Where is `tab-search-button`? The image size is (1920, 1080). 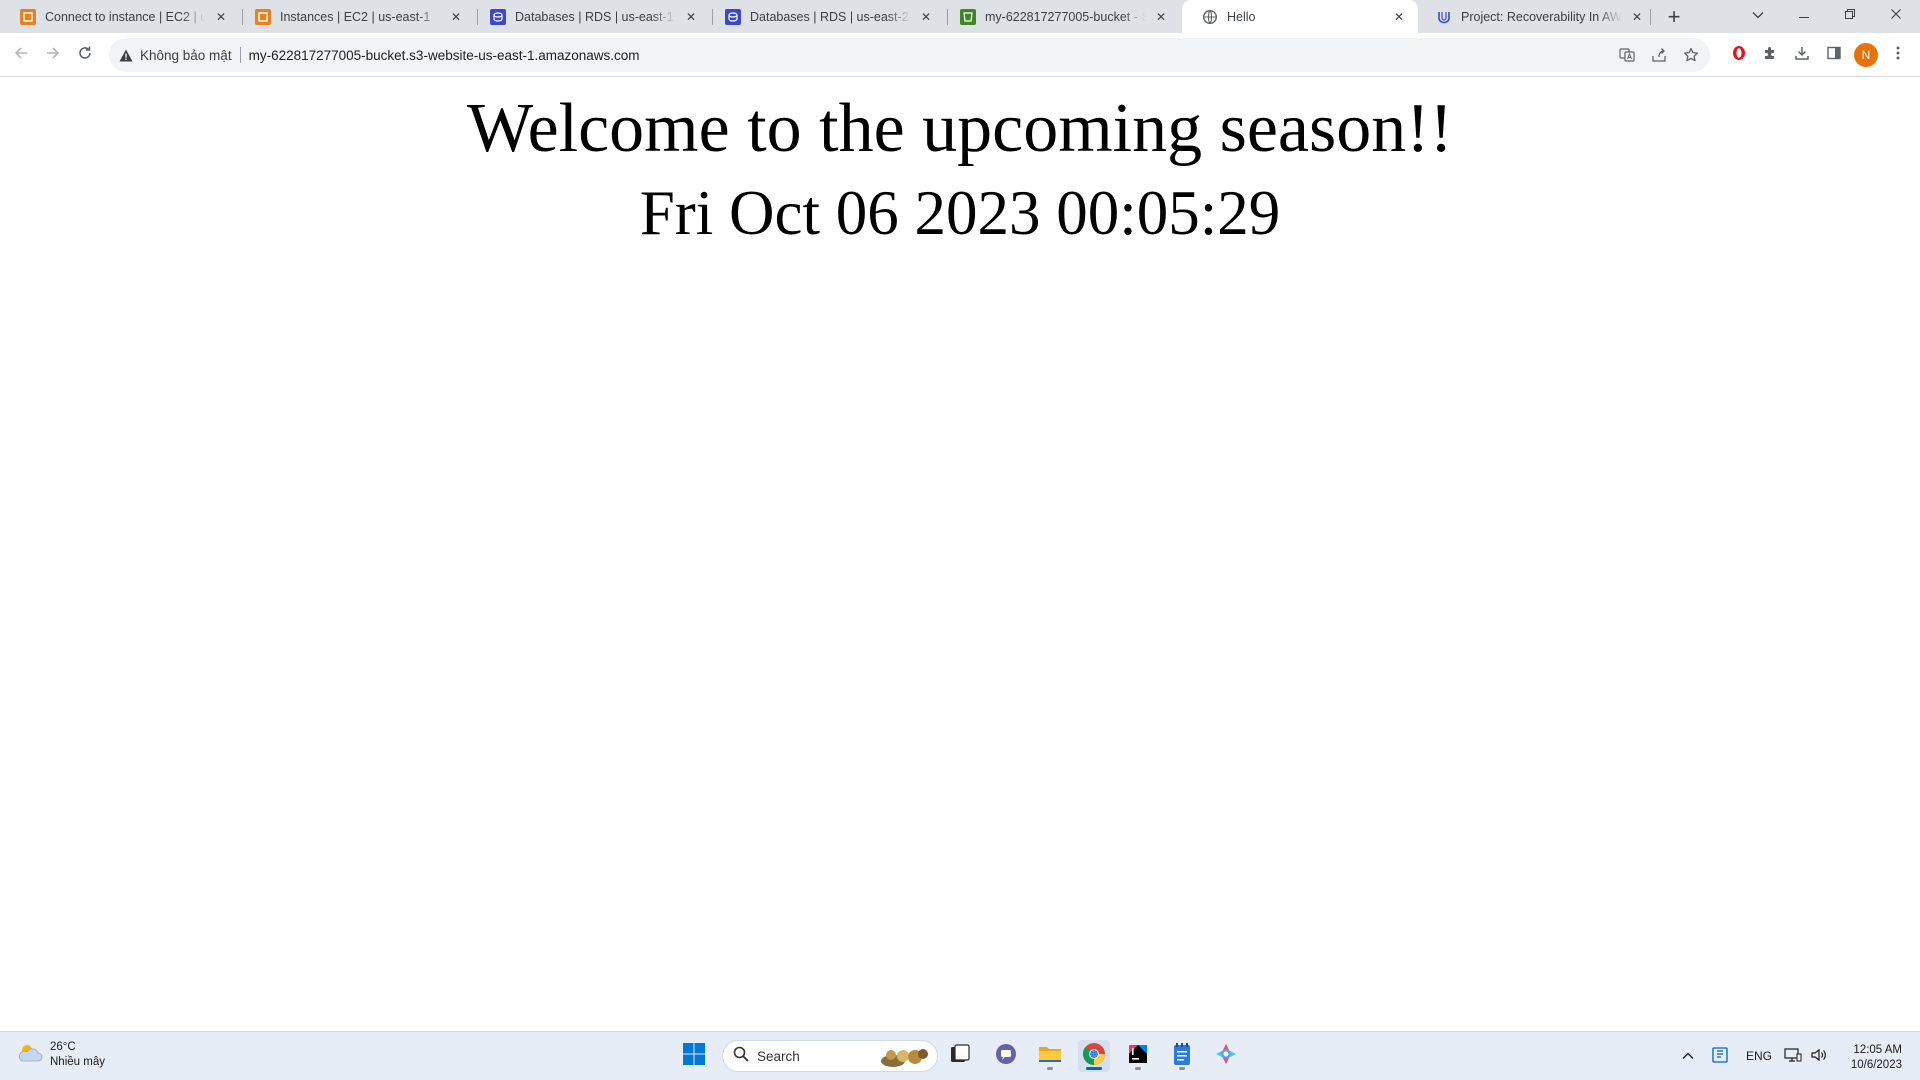 tab-search-button is located at coordinates (1758, 15).